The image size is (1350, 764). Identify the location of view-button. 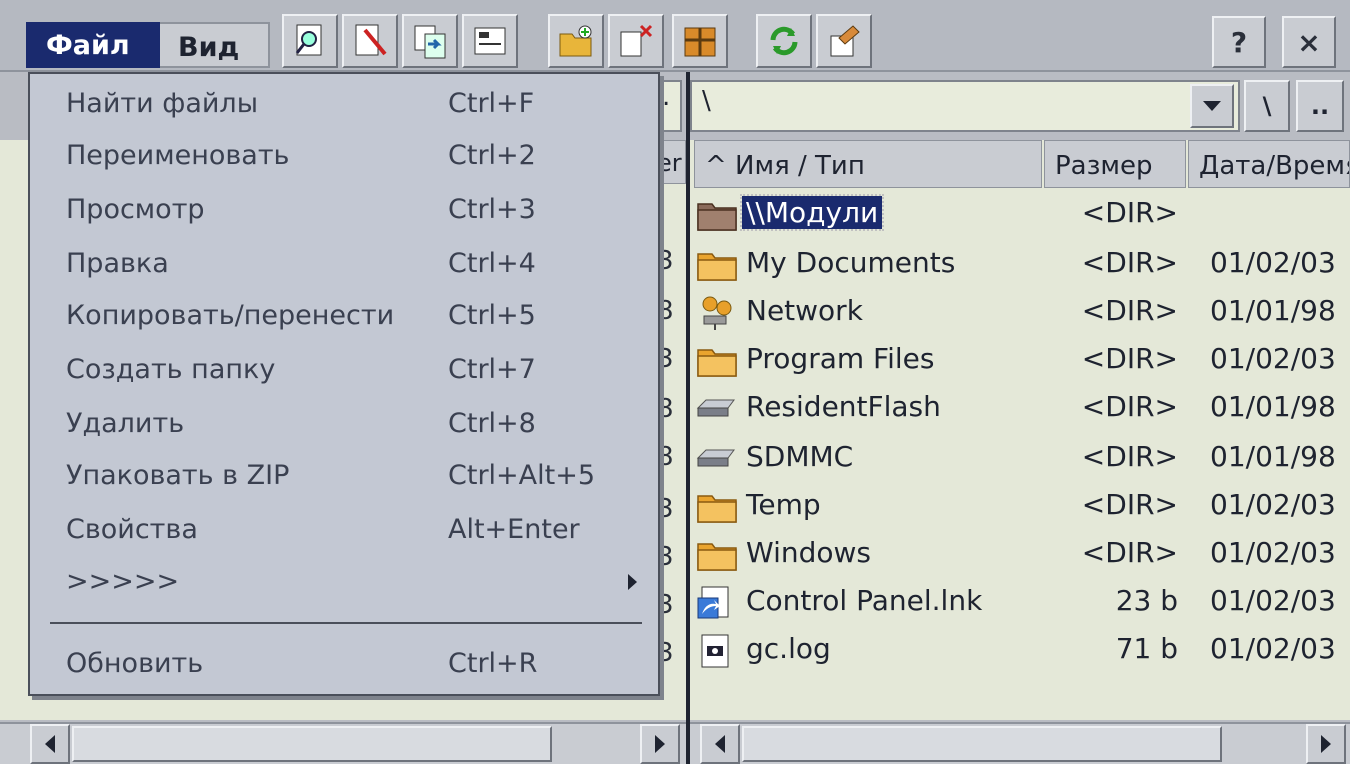
(490, 41).